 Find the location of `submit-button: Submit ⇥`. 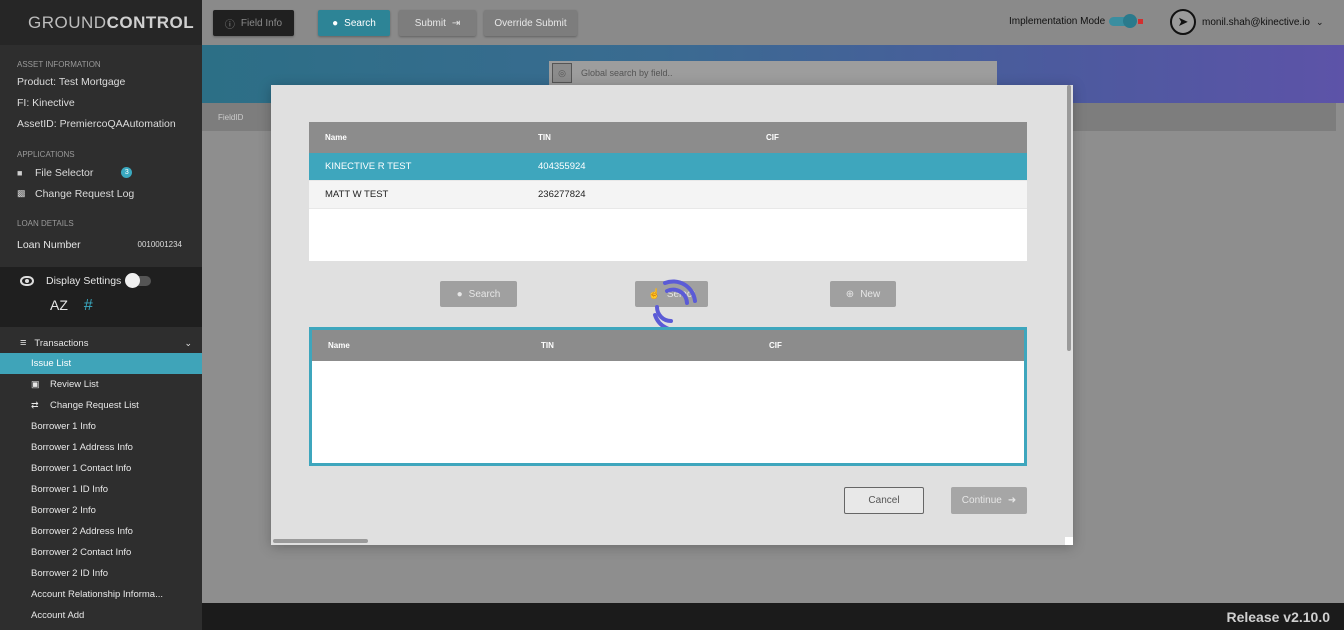

submit-button: Submit ⇥ is located at coordinates (437, 23).